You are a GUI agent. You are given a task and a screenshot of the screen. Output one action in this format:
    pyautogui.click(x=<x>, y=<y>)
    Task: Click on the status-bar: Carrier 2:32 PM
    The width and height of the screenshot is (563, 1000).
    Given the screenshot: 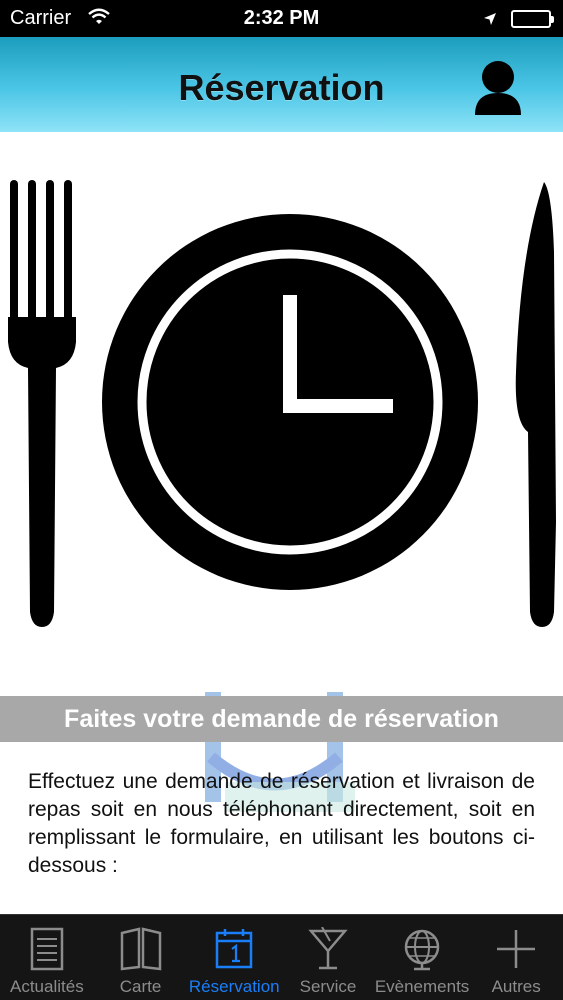 What is the action you would take?
    pyautogui.click(x=281, y=18)
    